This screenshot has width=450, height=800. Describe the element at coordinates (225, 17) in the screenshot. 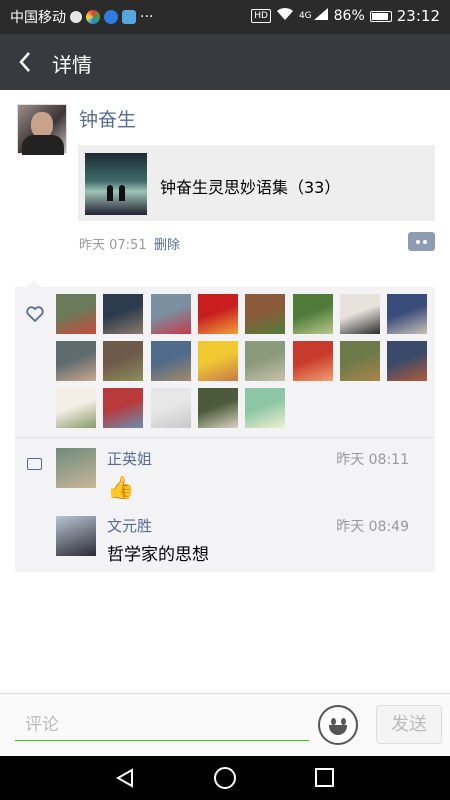

I see `status-bar: 中国移动 ··· HD 4G 86% 23:12` at that location.